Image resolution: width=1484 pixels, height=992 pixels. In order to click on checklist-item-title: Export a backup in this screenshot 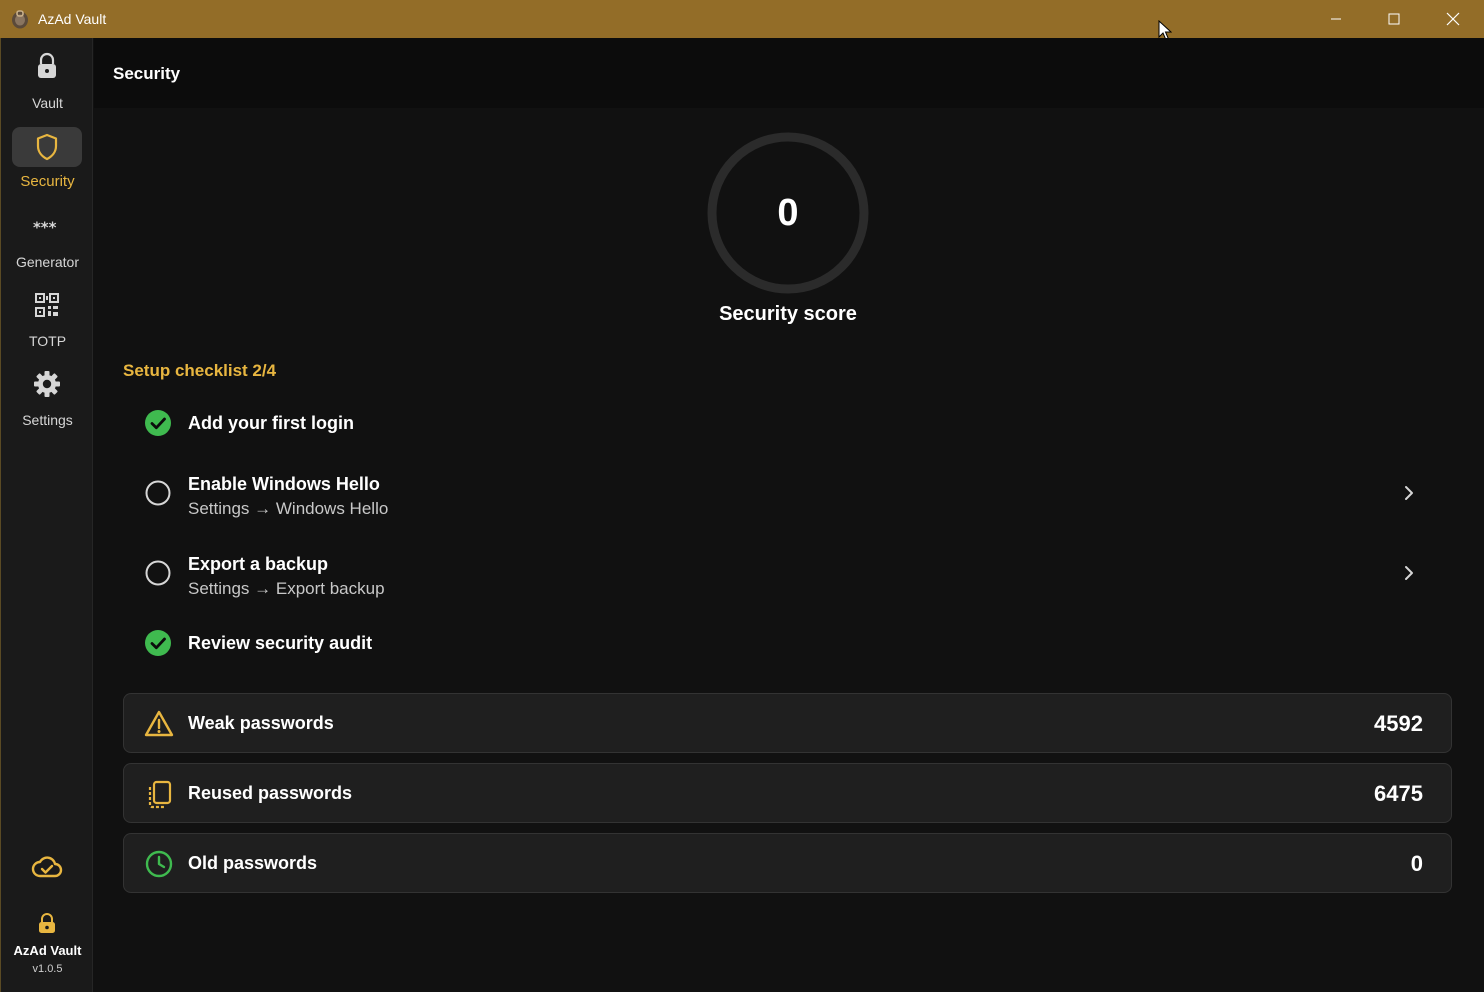, I will do `click(258, 564)`.